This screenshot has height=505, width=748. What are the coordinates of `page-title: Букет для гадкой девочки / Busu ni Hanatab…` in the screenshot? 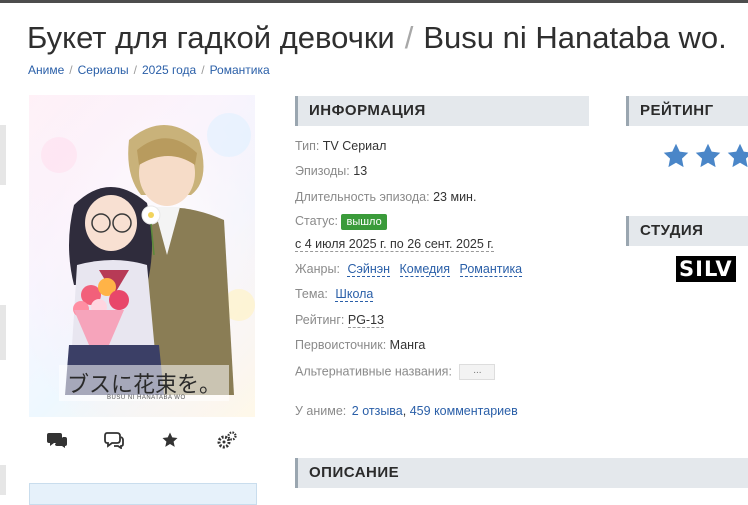 It's located at (377, 38).